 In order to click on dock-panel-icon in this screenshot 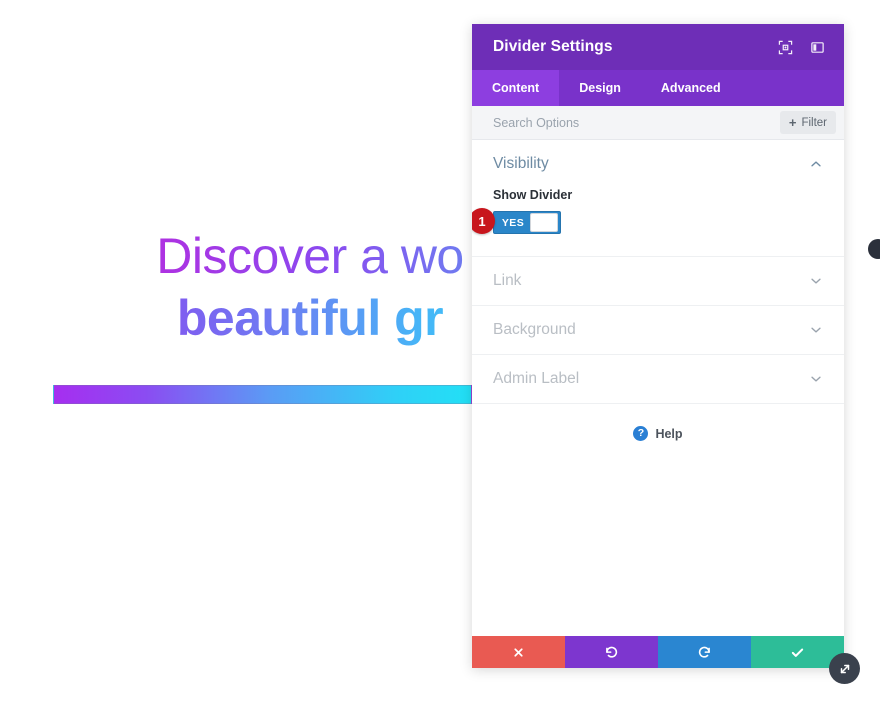, I will do `click(817, 47)`.